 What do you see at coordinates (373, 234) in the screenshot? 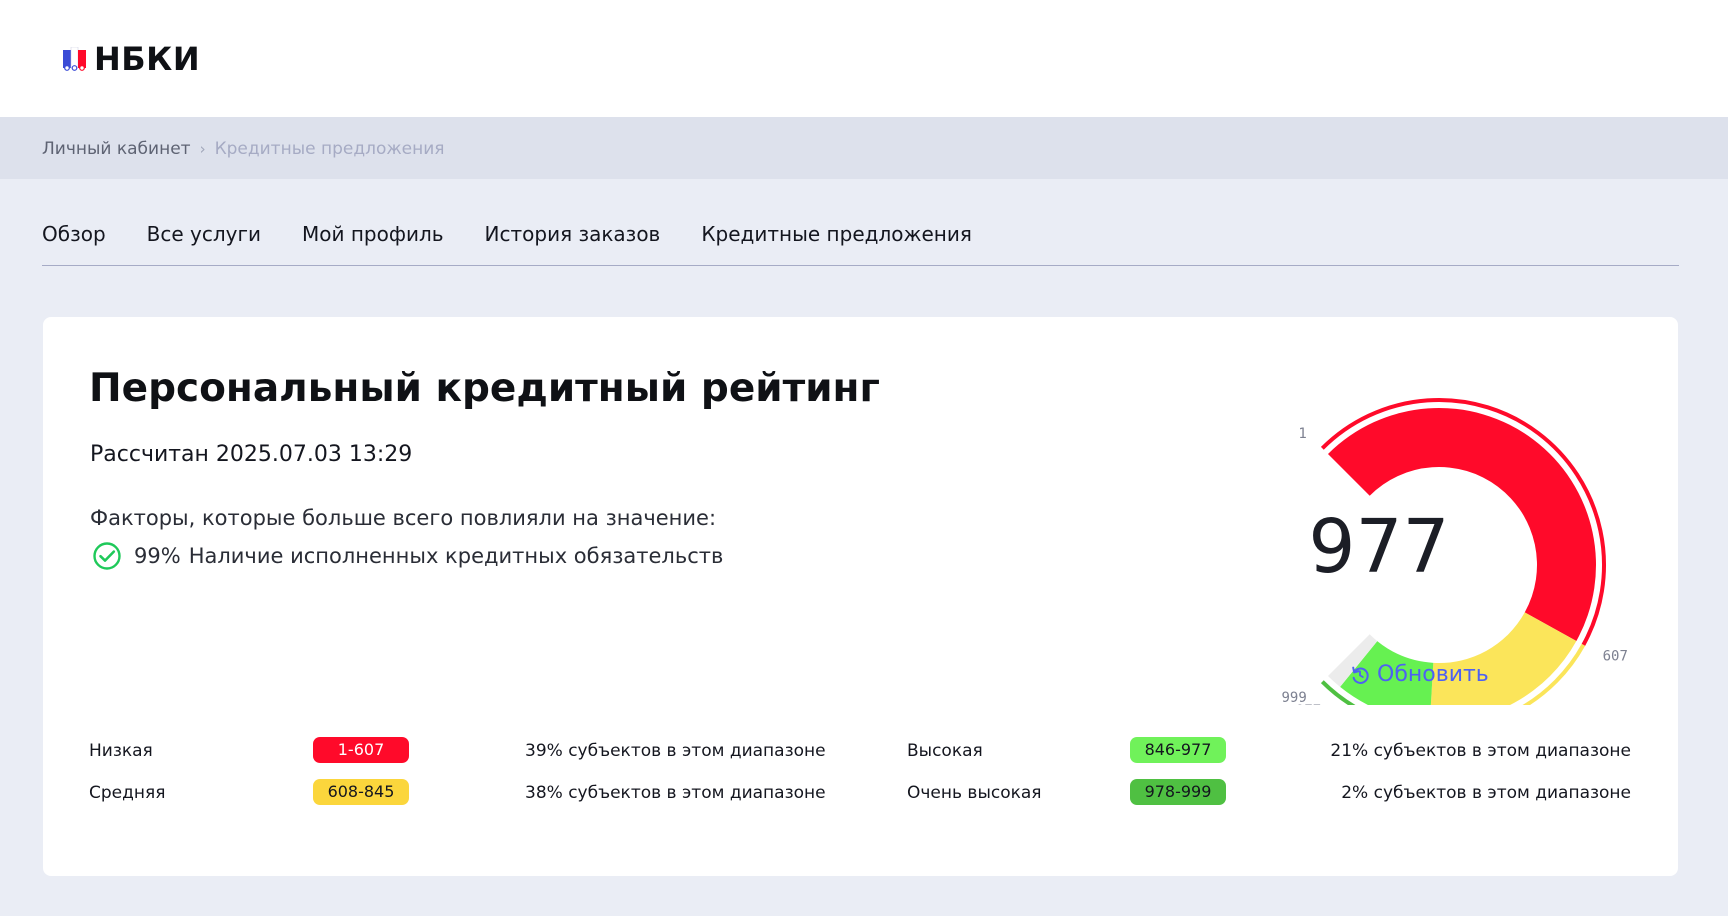
I see `tab-my-profile: Мой профиль` at bounding box center [373, 234].